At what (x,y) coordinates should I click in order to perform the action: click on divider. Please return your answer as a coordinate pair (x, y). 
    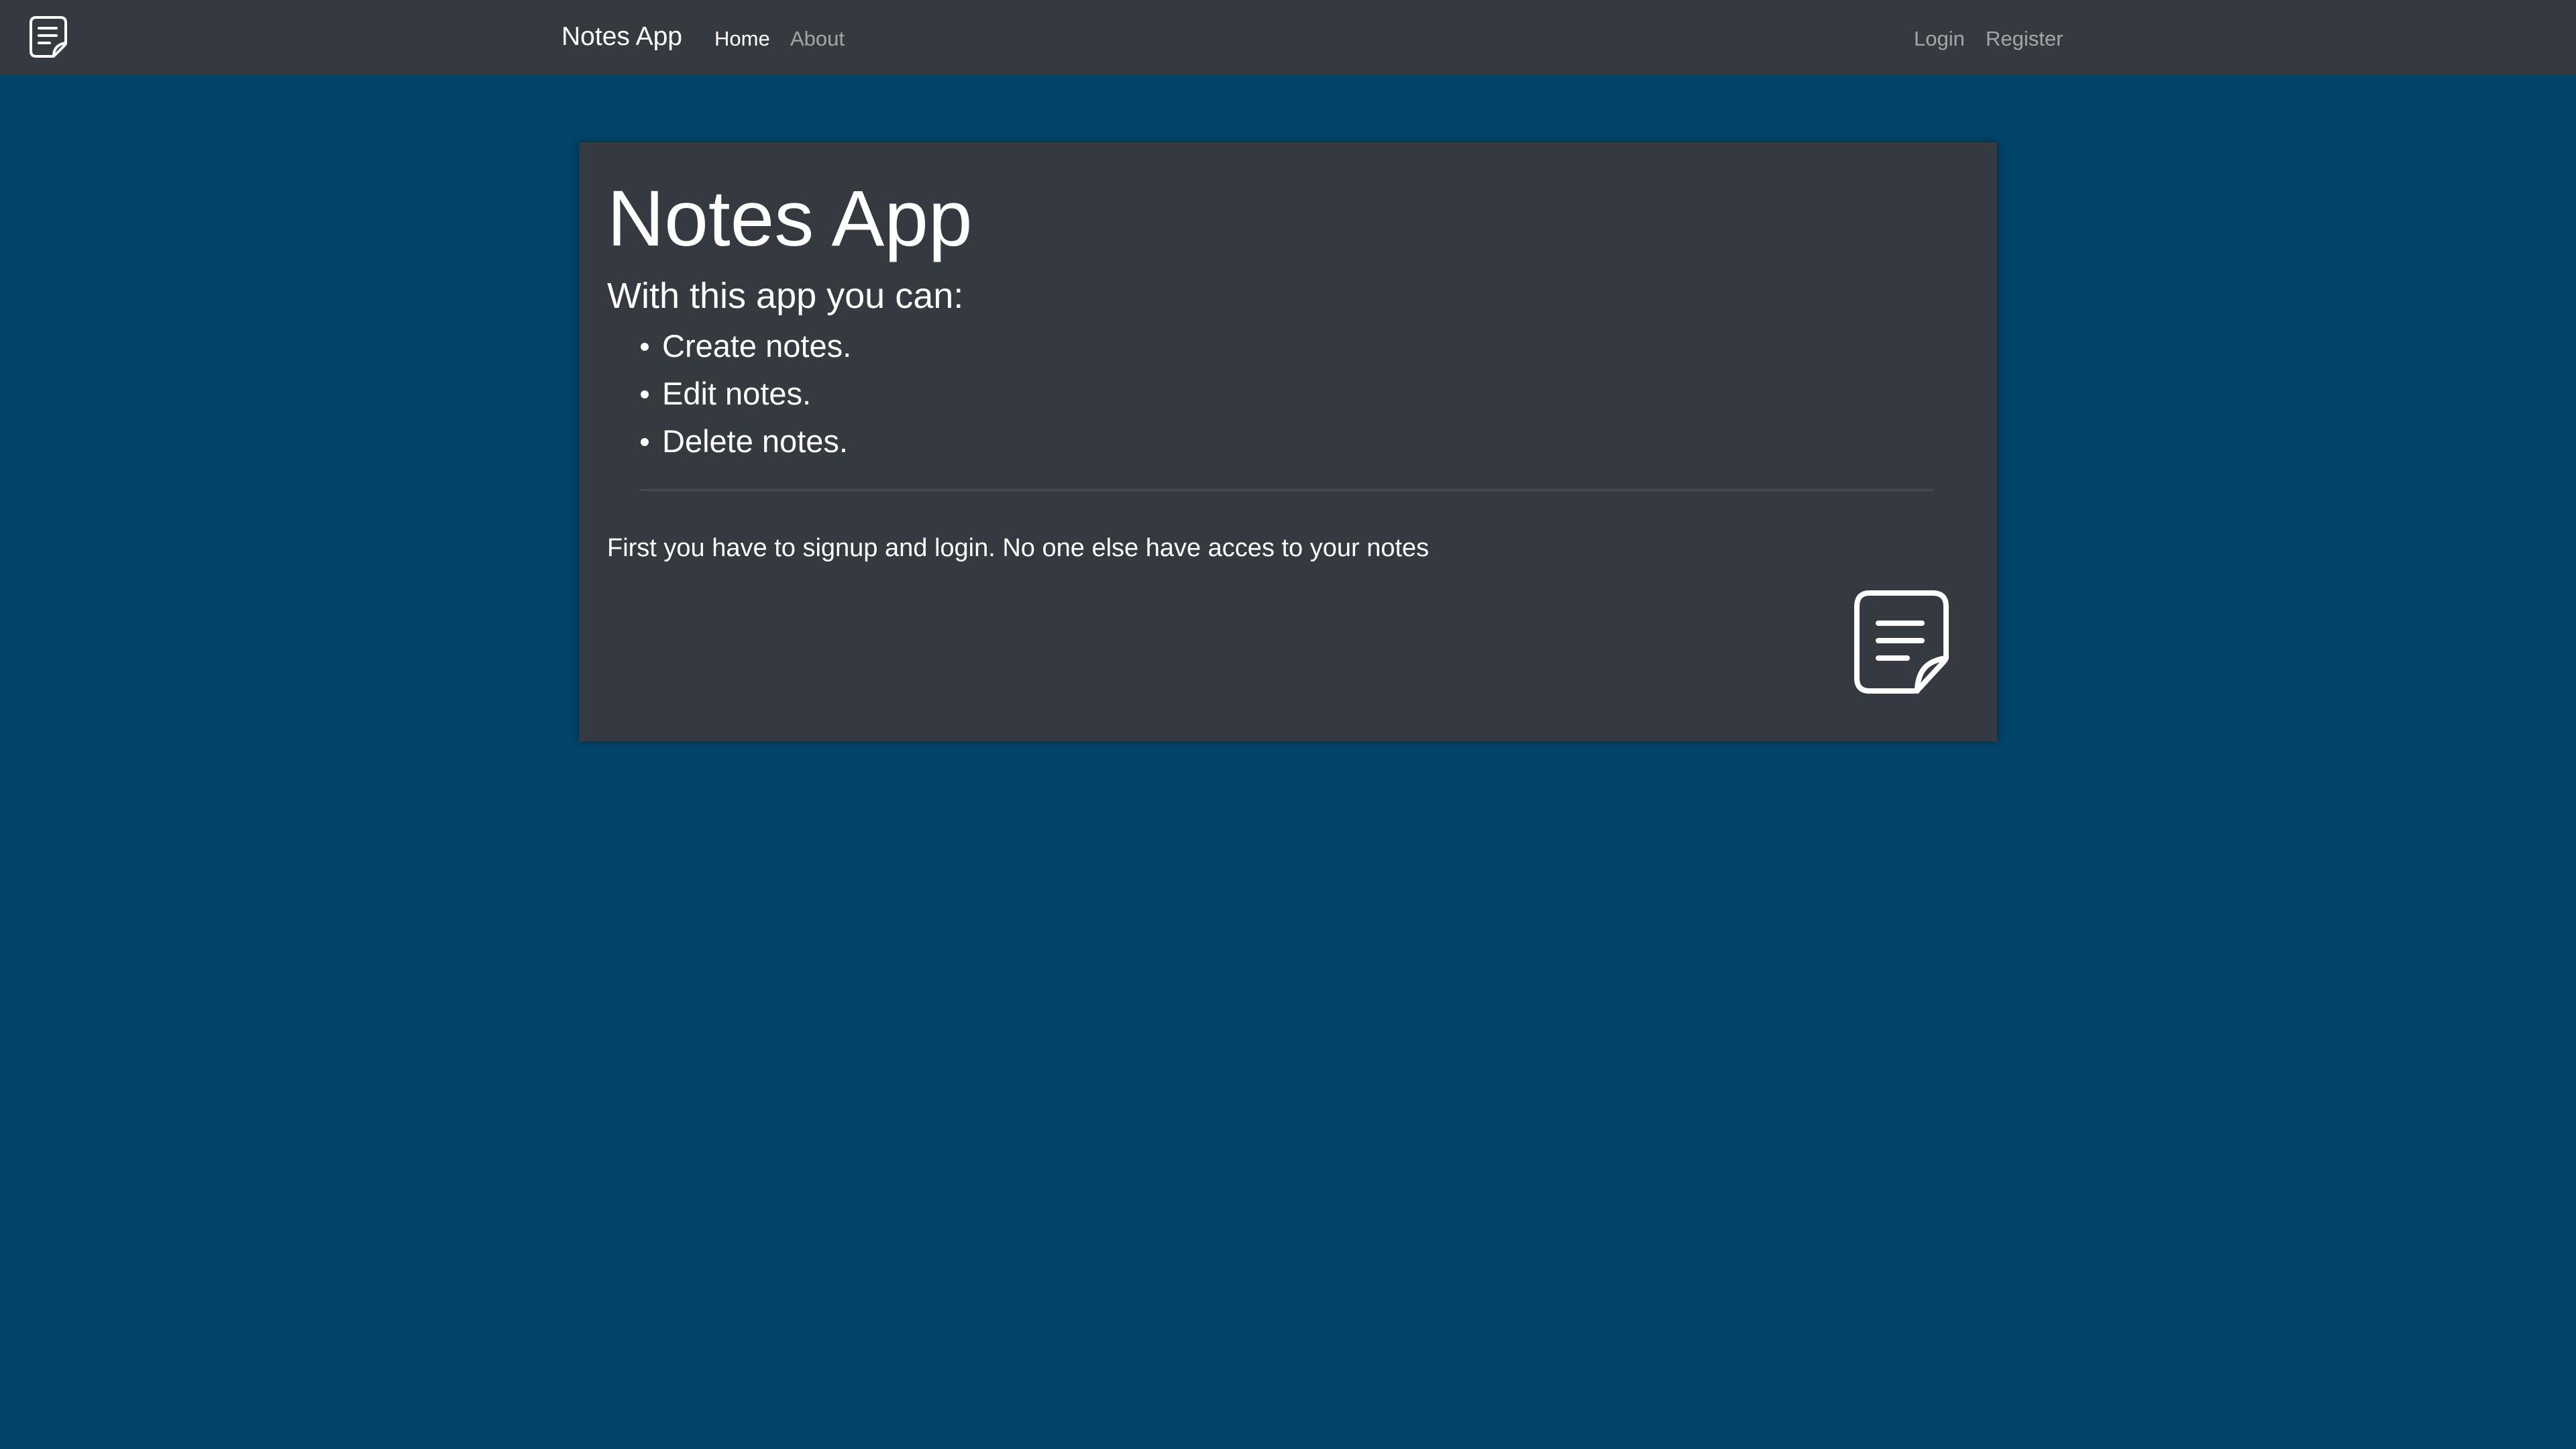
    Looking at the image, I should click on (1286, 490).